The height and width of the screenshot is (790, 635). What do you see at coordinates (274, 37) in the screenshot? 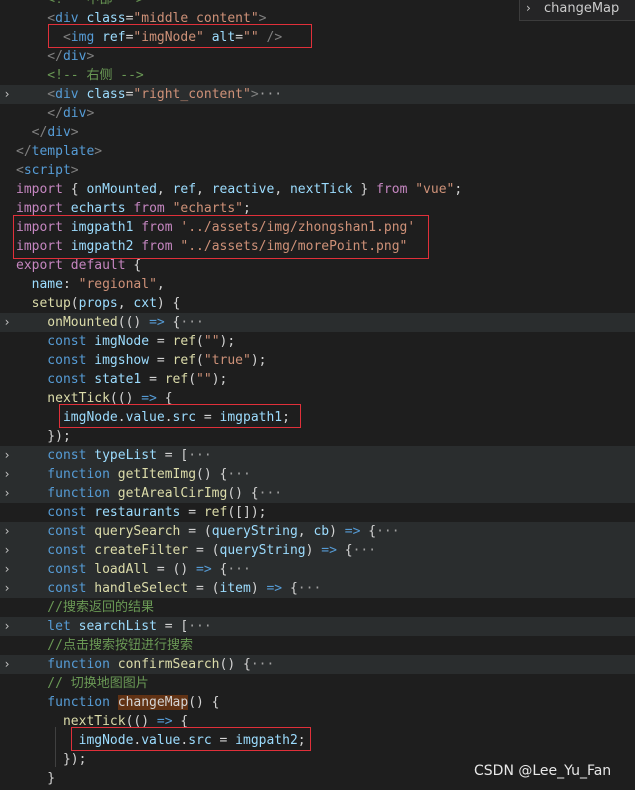
I see `code-token: />` at bounding box center [274, 37].